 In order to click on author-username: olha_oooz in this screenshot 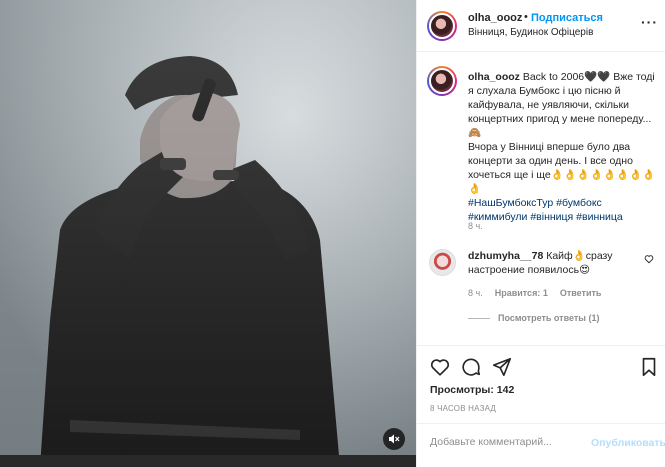, I will do `click(495, 18)`.